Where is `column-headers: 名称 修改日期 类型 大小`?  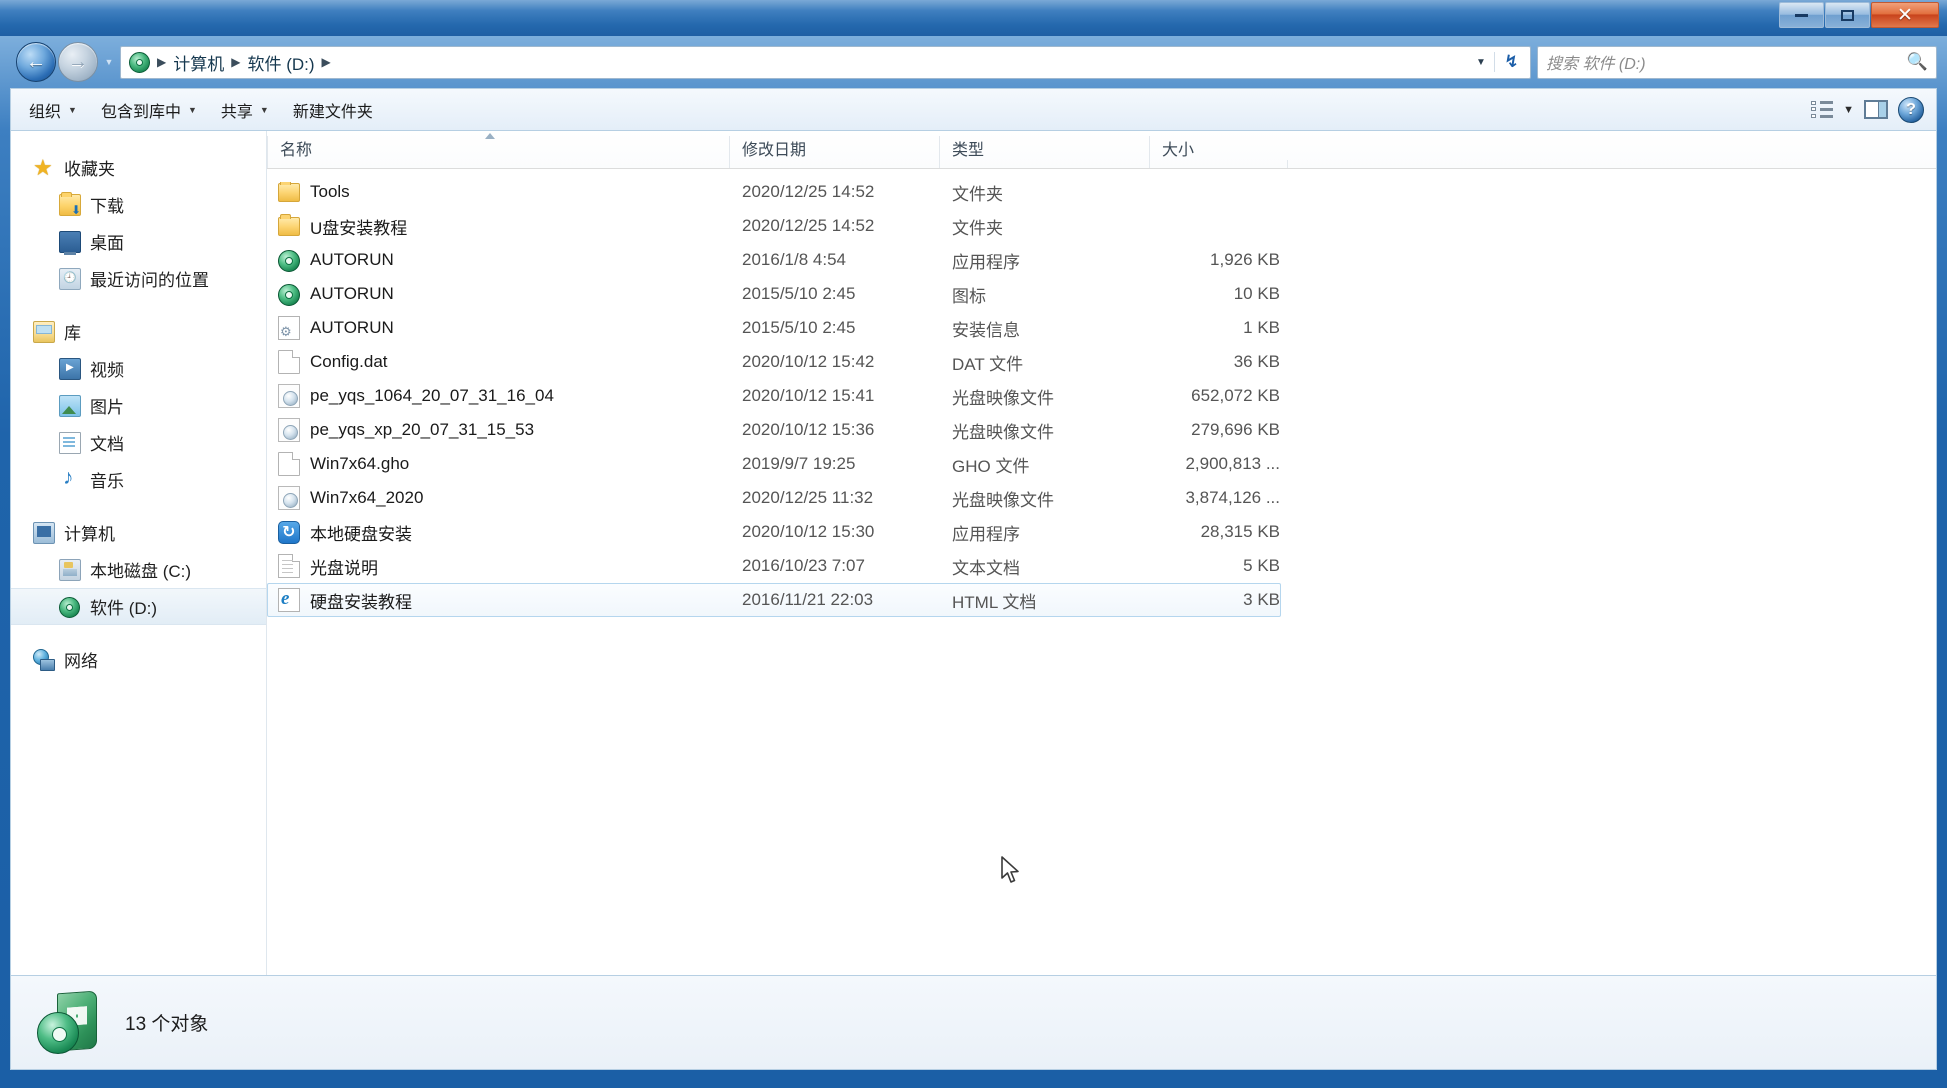 column-headers: 名称 修改日期 类型 大小 is located at coordinates (1101, 150).